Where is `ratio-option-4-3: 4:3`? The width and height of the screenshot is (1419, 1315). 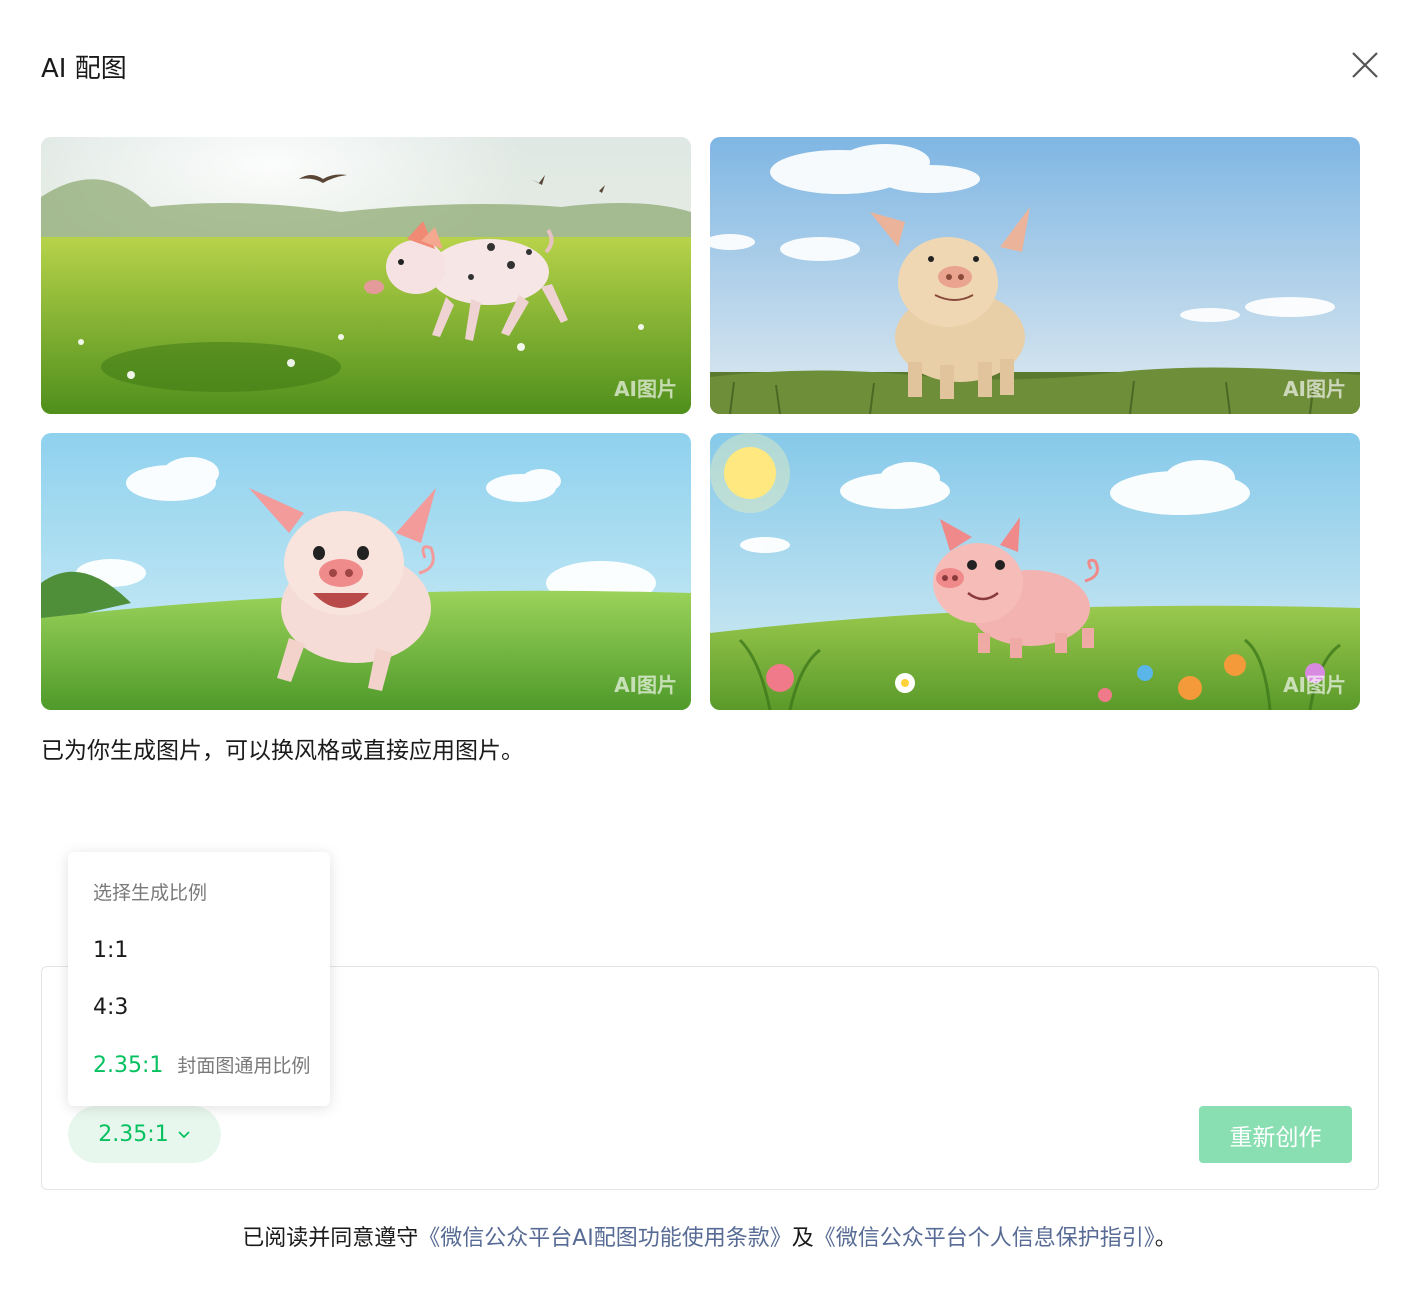 ratio-option-4-3: 4:3 is located at coordinates (110, 1007).